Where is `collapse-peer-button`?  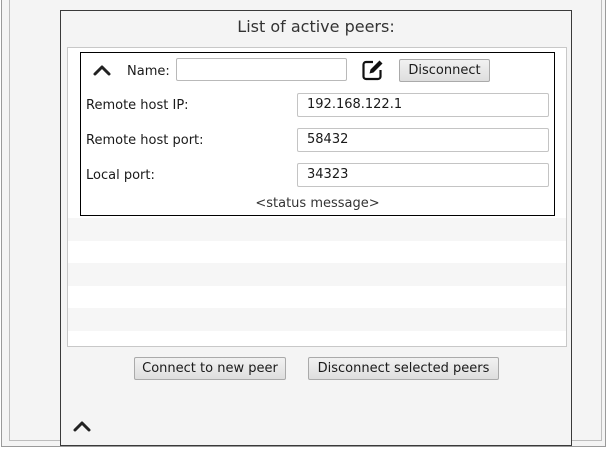 collapse-peer-button is located at coordinates (102, 70).